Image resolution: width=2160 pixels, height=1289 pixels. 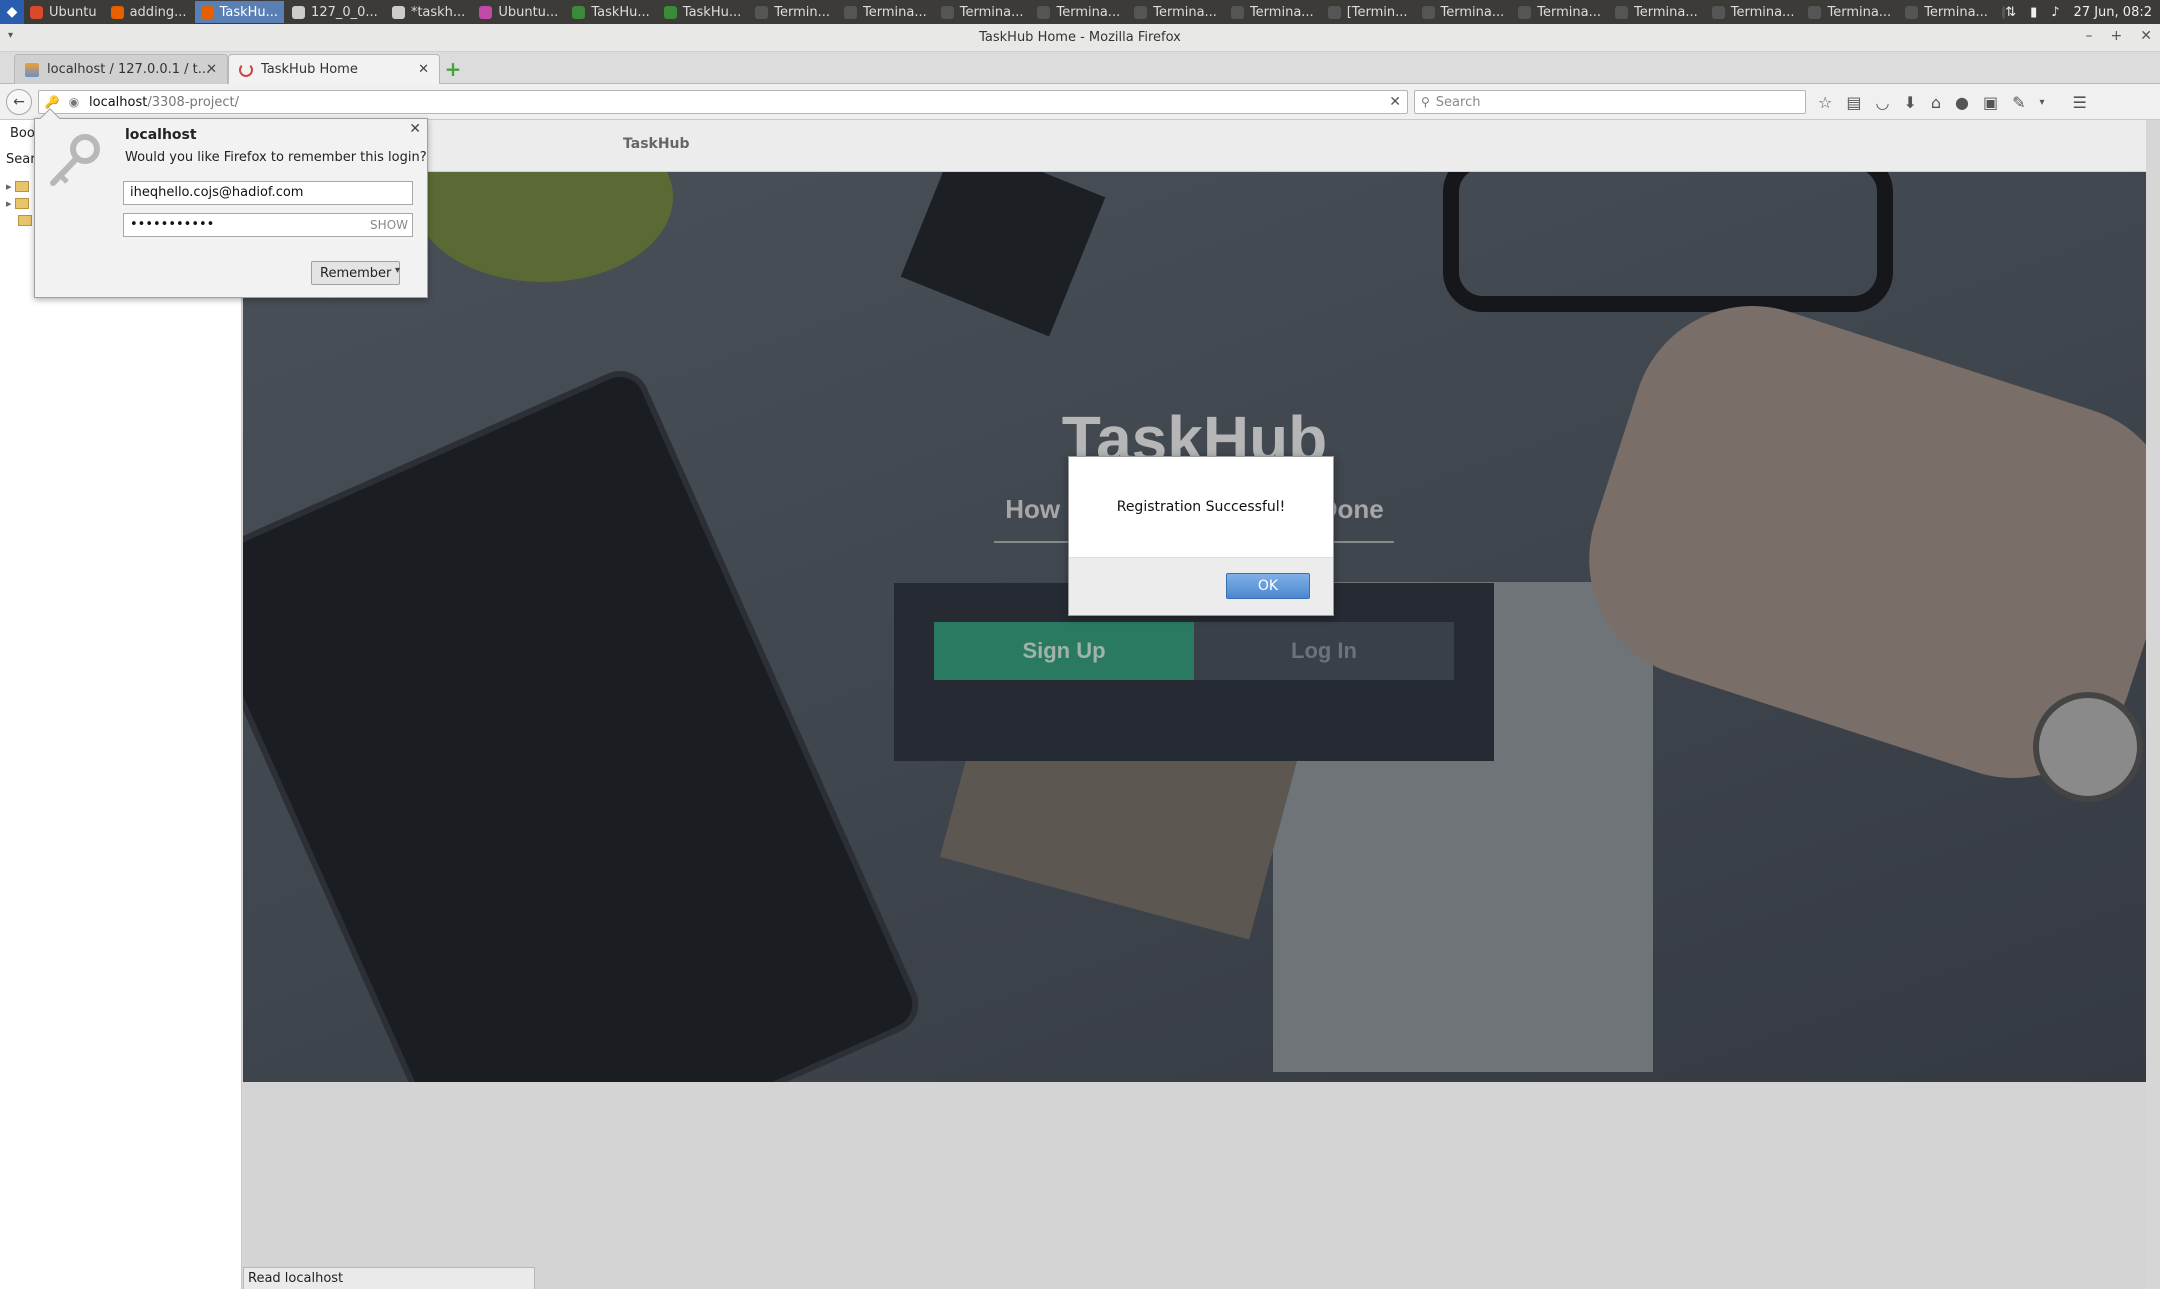 What do you see at coordinates (1909, 102) in the screenshot?
I see `downloads-icon: ⬇` at bounding box center [1909, 102].